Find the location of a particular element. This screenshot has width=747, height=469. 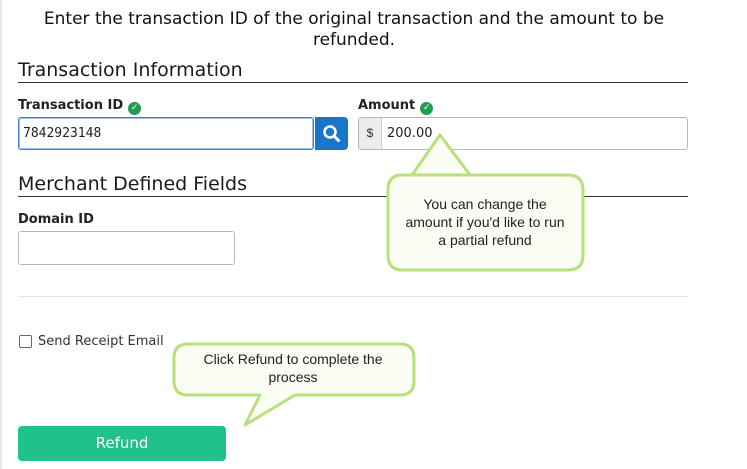

transaction-section-rule is located at coordinates (353, 82).